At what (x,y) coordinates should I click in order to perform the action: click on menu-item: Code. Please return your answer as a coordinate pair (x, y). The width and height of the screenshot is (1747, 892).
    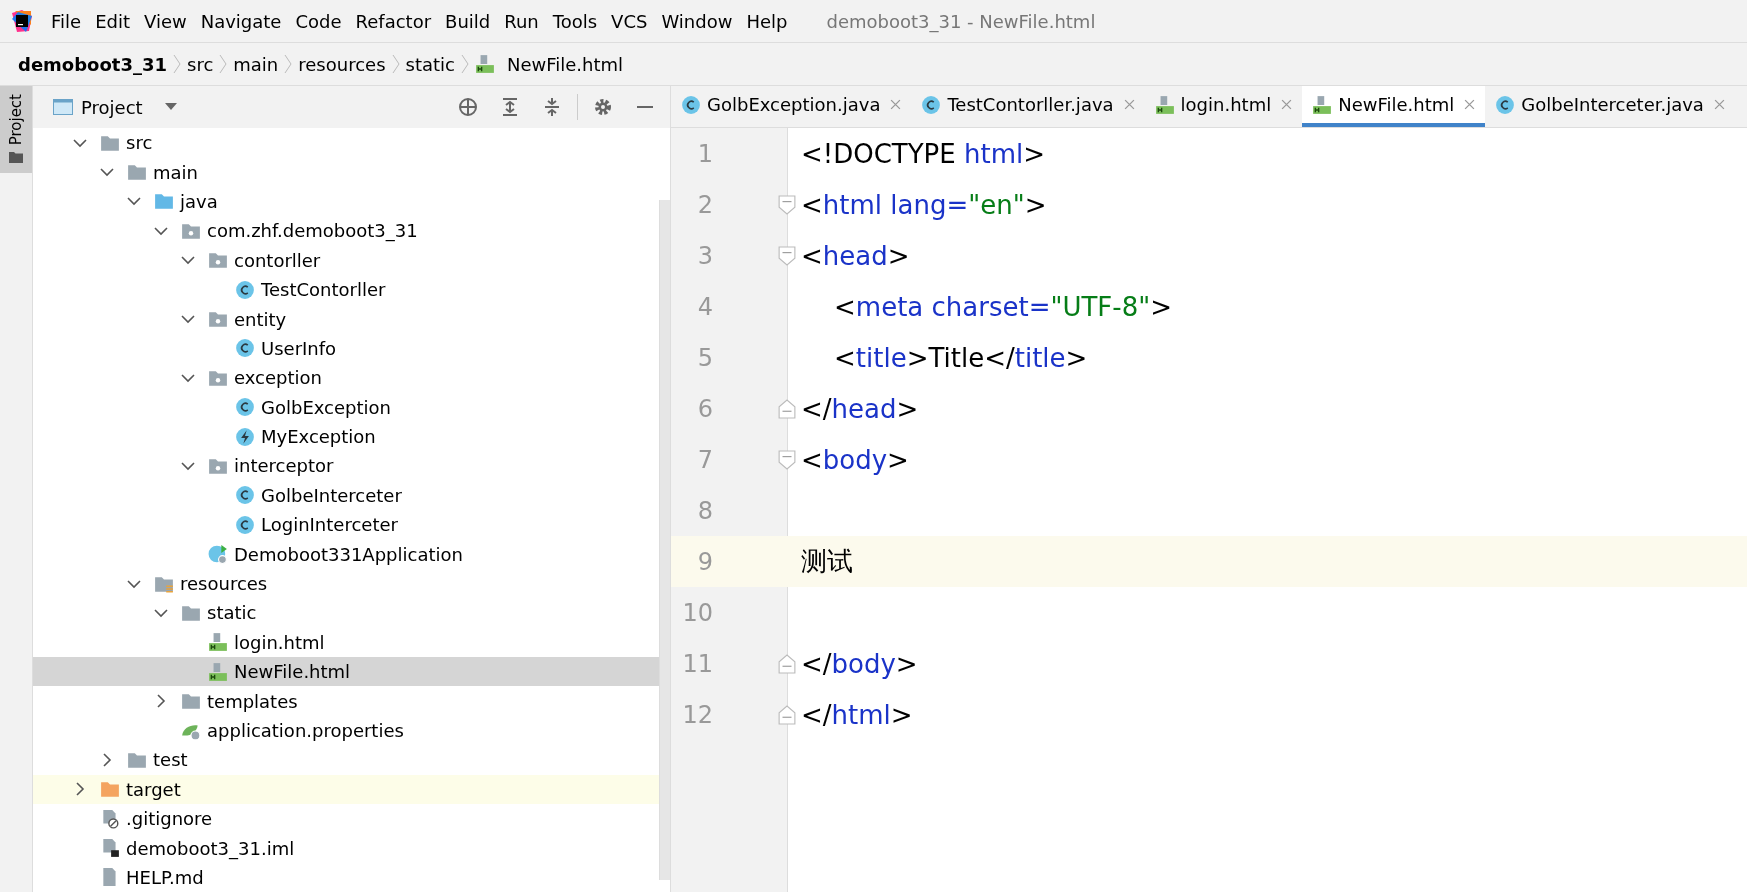
    Looking at the image, I should click on (318, 21).